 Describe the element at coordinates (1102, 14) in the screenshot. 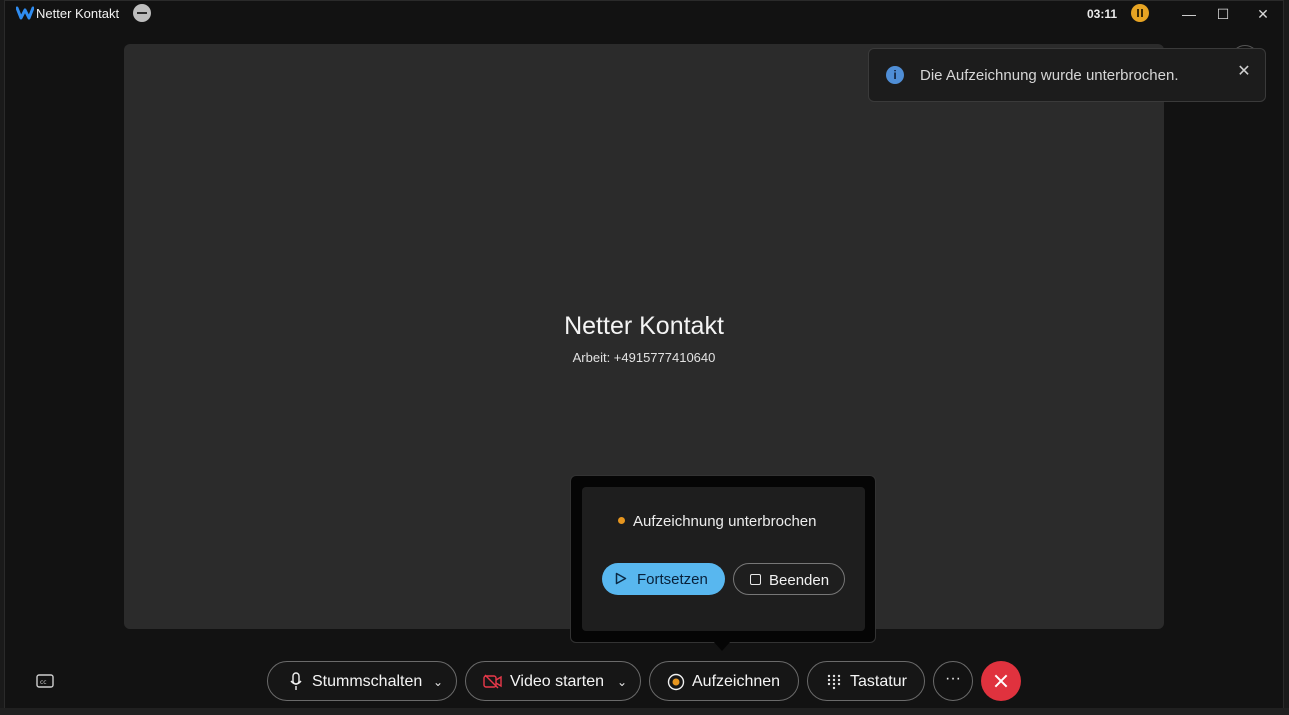

I see `call-timer: 03:11` at that location.